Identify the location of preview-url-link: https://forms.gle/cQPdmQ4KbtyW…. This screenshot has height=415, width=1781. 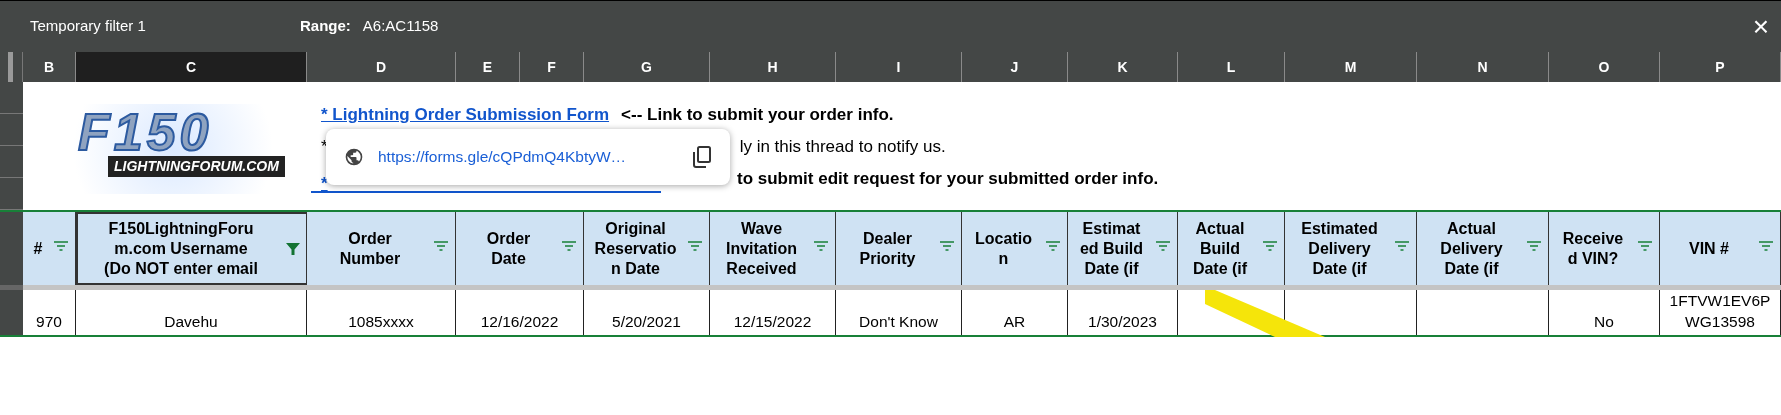
(502, 157).